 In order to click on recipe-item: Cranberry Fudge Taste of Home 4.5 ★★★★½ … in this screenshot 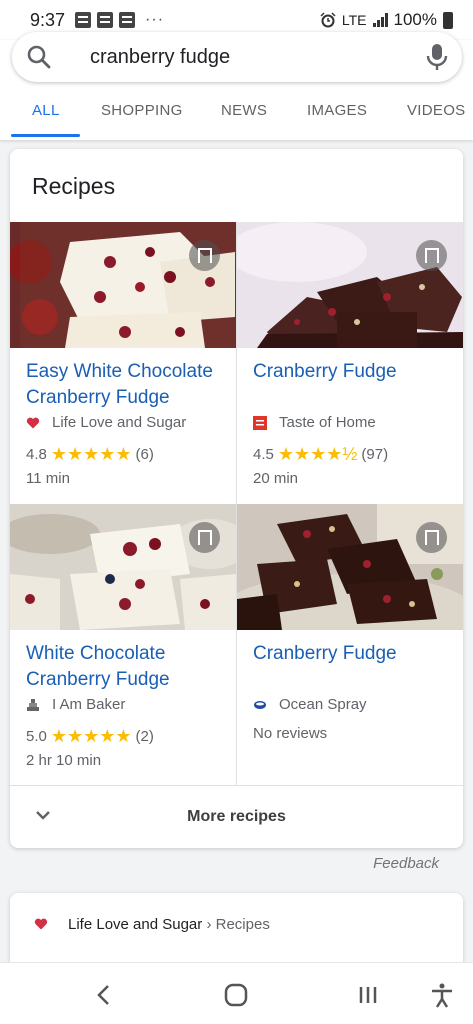, I will do `click(350, 363)`.